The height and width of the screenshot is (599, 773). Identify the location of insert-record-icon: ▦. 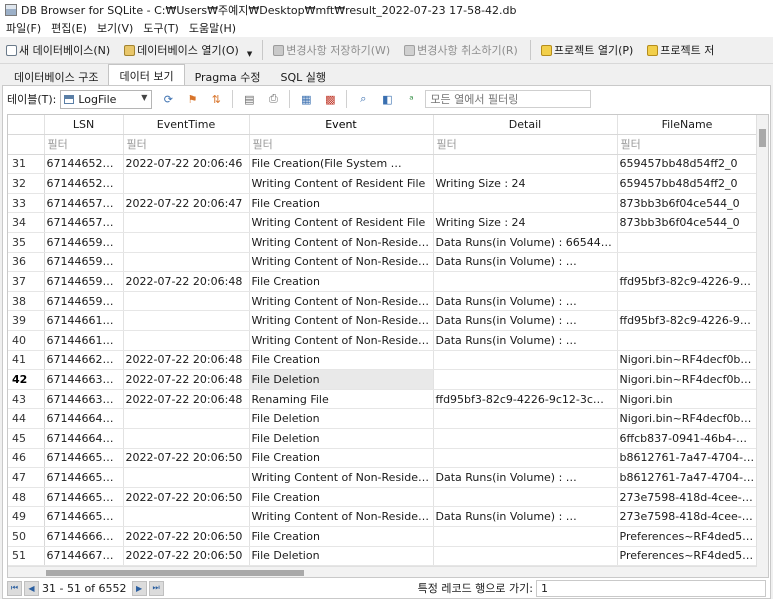
(306, 99).